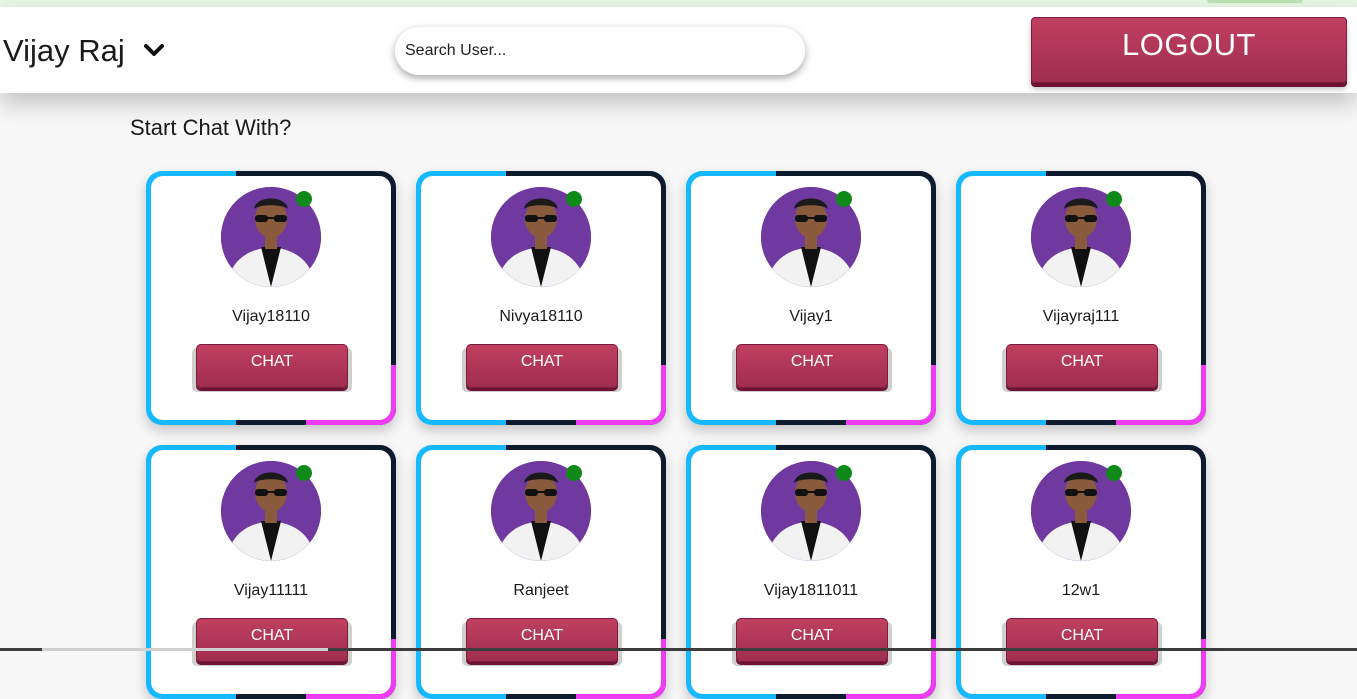  I want to click on user-card-name: 12w1, so click(1081, 591).